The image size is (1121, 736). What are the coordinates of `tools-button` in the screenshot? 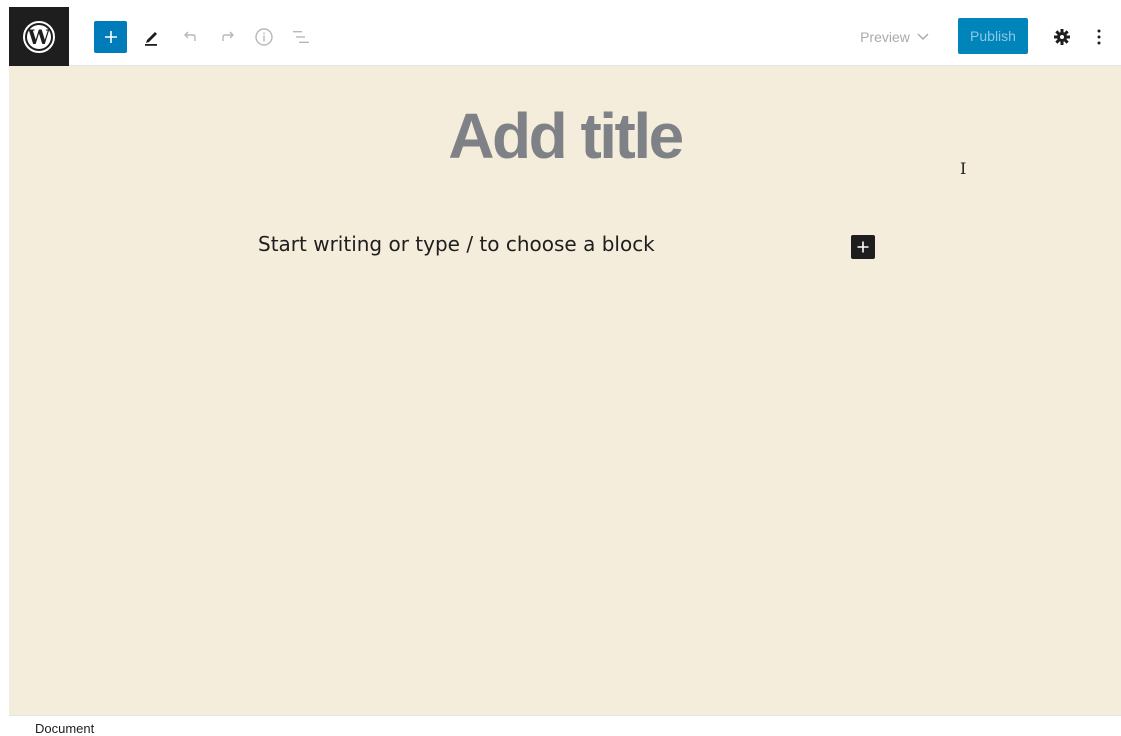 It's located at (152, 37).